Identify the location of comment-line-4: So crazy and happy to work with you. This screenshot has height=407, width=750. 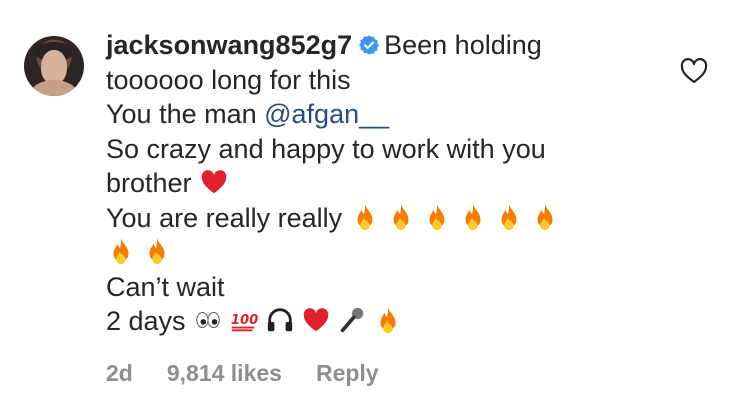
(326, 148).